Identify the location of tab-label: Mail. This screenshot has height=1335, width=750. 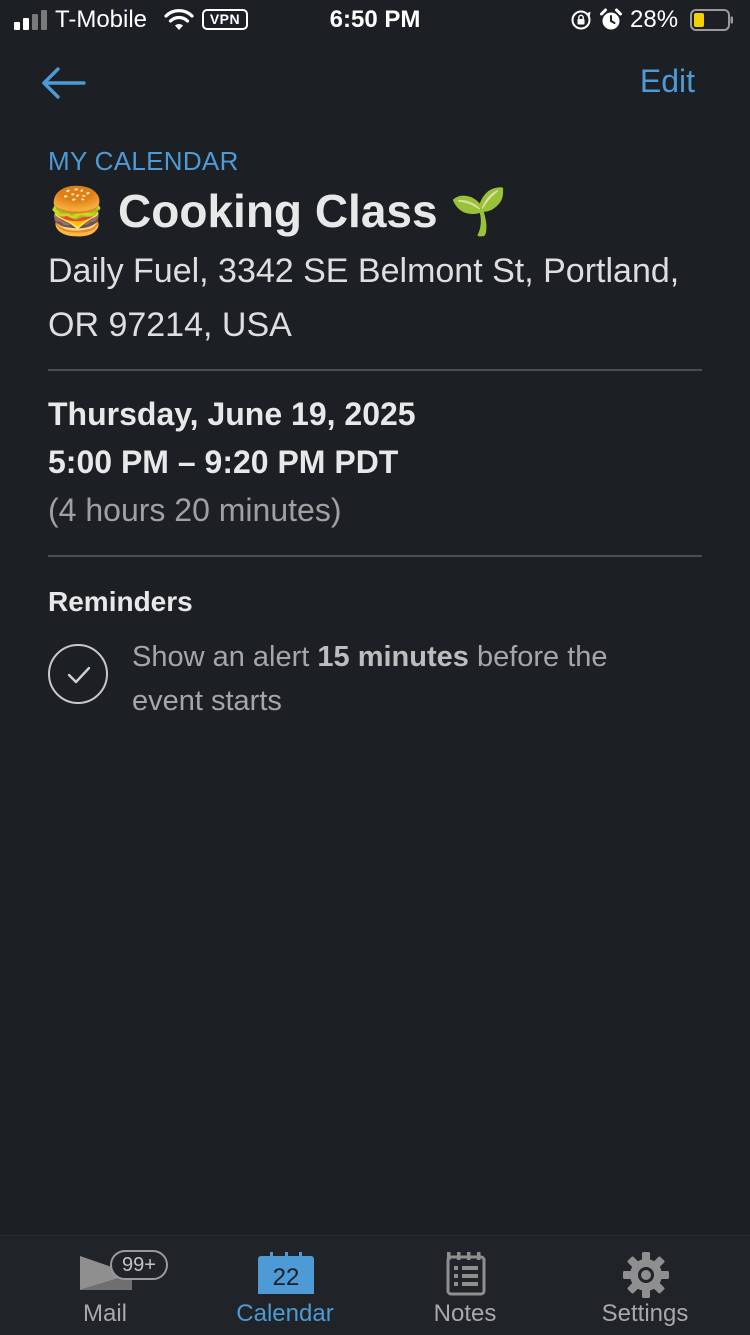
(104, 1313).